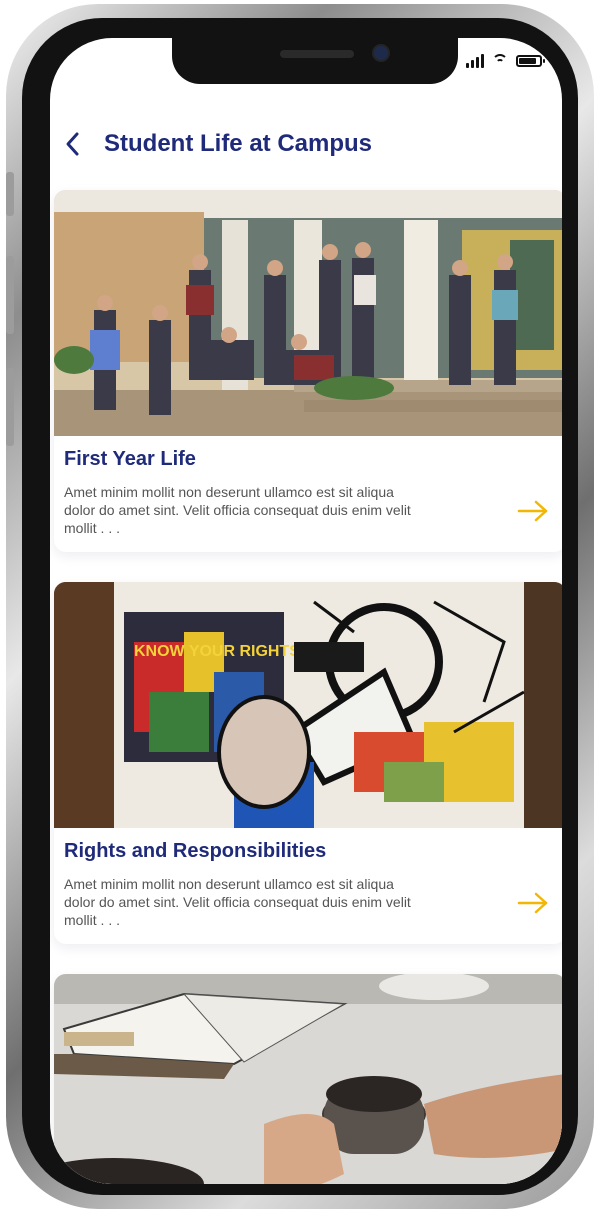  I want to click on volume-down-button, so click(10, 407).